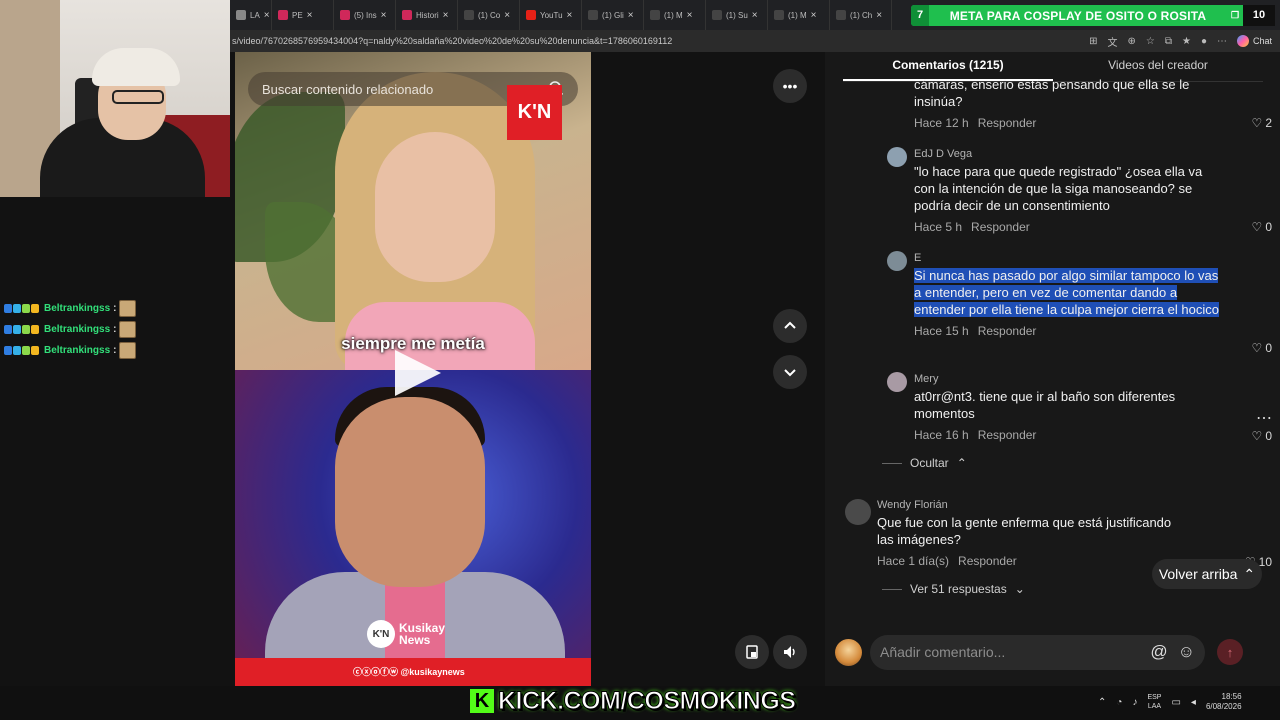  What do you see at coordinates (752, 652) in the screenshot?
I see `pip-button` at bounding box center [752, 652].